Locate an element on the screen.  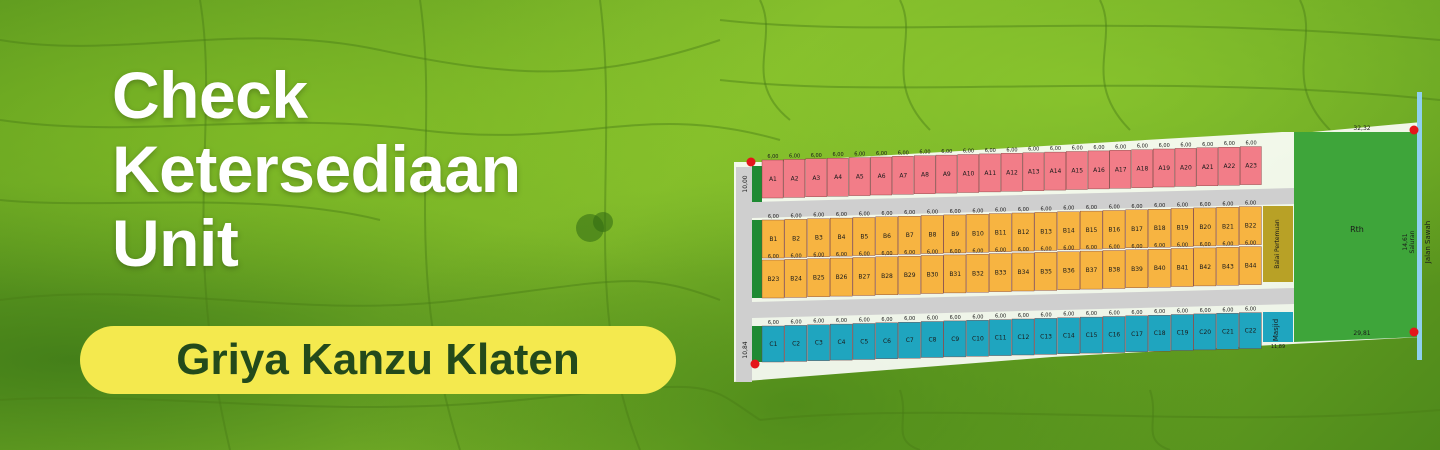
row-a-unit-label-A3: A3 is located at coordinates (816, 178).